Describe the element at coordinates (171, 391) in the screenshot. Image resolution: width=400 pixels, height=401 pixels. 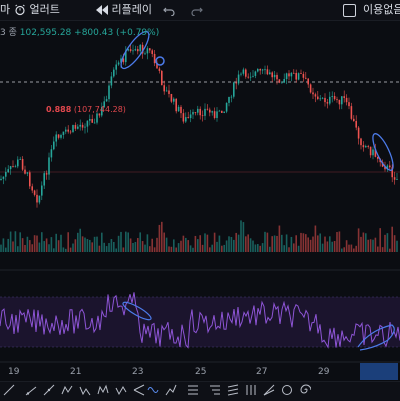
I see `arrow-pattern-icon` at that location.